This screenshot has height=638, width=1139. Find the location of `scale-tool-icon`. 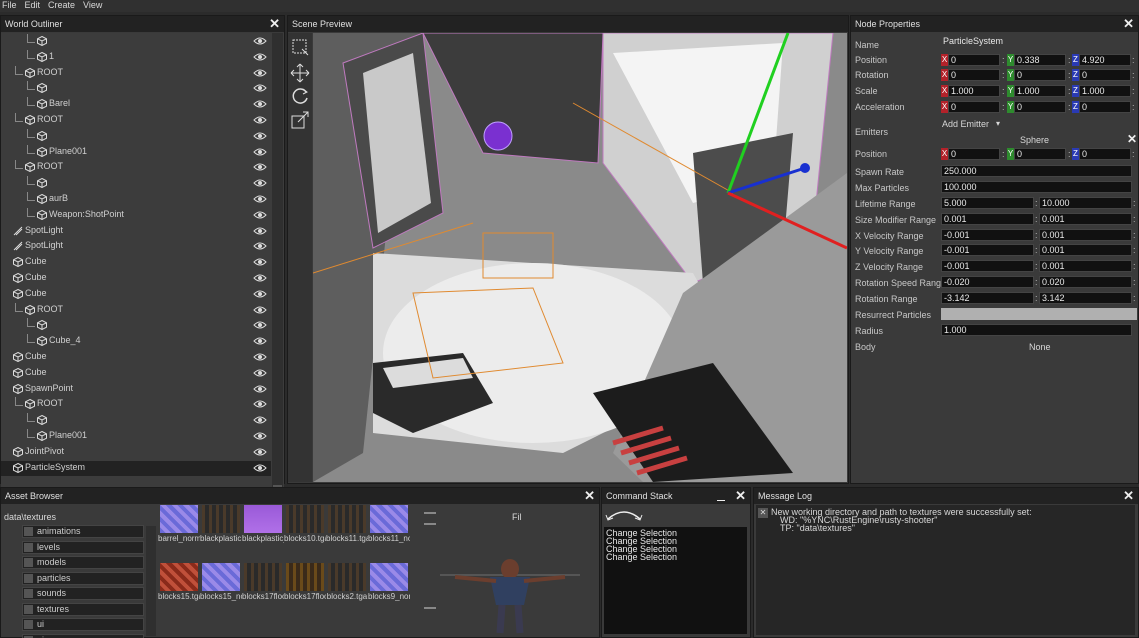

scale-tool-icon is located at coordinates (300, 120).